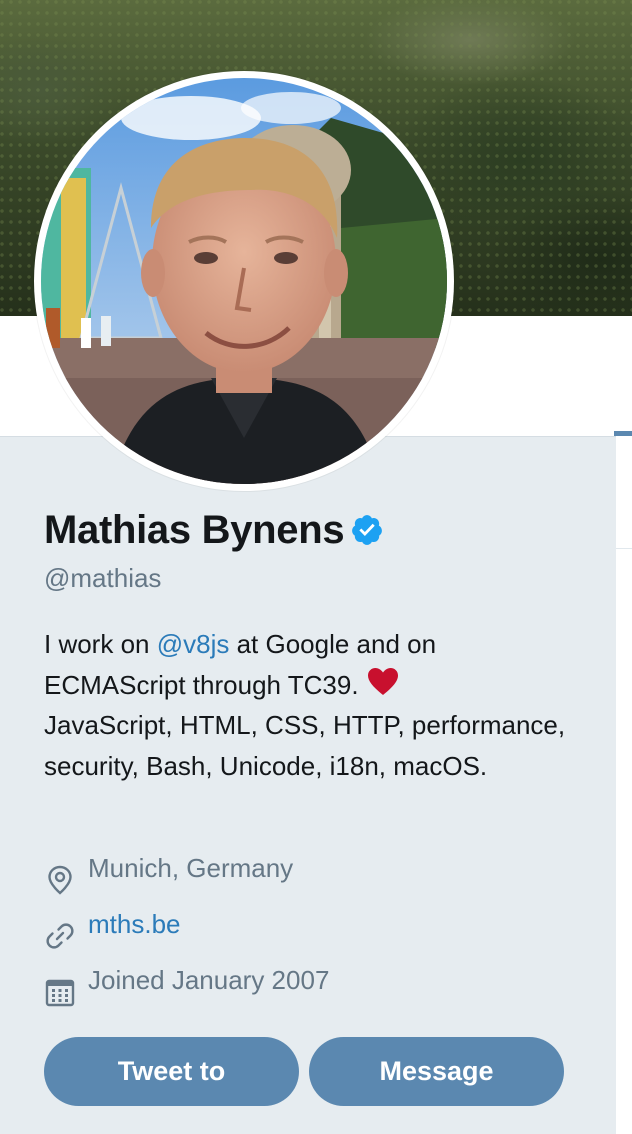  Describe the element at coordinates (194, 530) in the screenshot. I see `profile-name: Mathias Bynens` at that location.